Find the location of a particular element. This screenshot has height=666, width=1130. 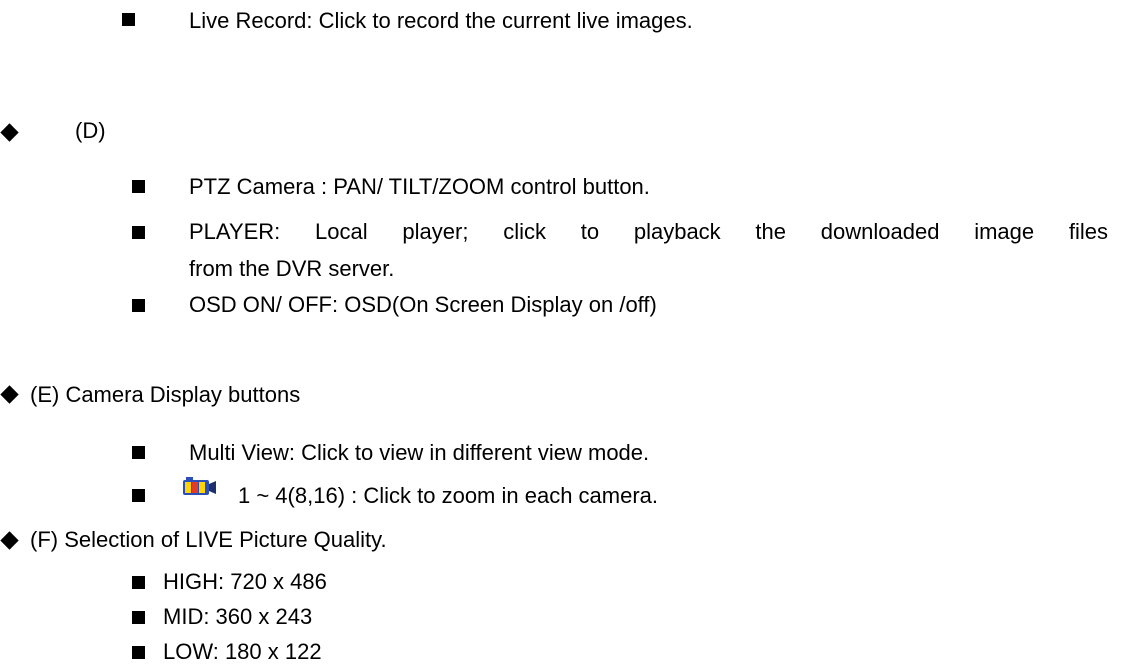

section-f-heading: (F) Selection of LIVE Picture Quality. is located at coordinates (208, 539).